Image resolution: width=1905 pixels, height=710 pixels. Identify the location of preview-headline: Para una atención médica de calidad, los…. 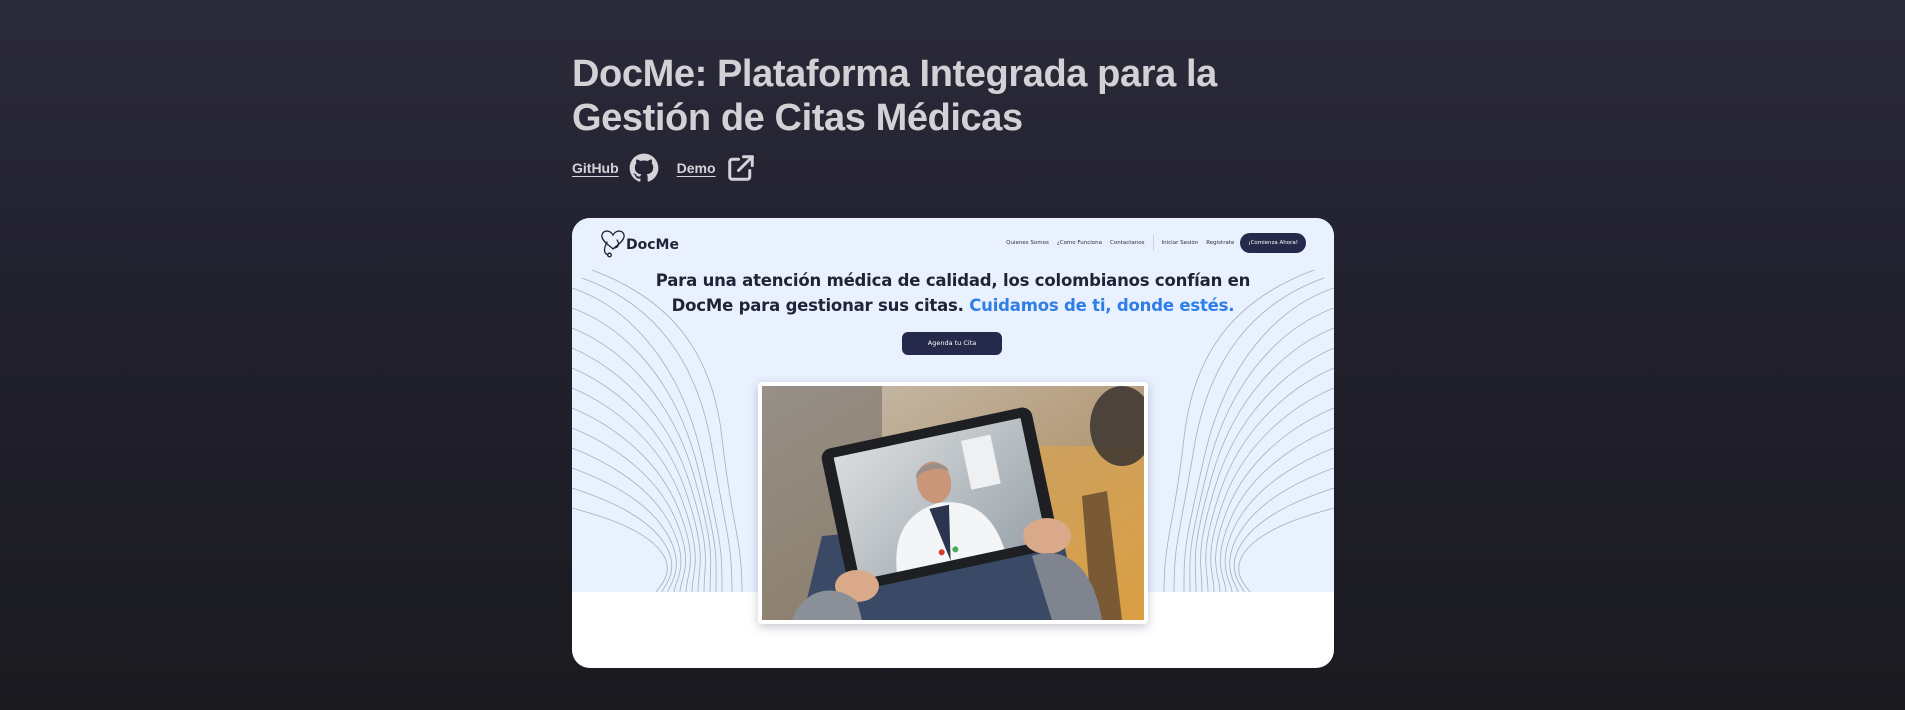
(953, 293).